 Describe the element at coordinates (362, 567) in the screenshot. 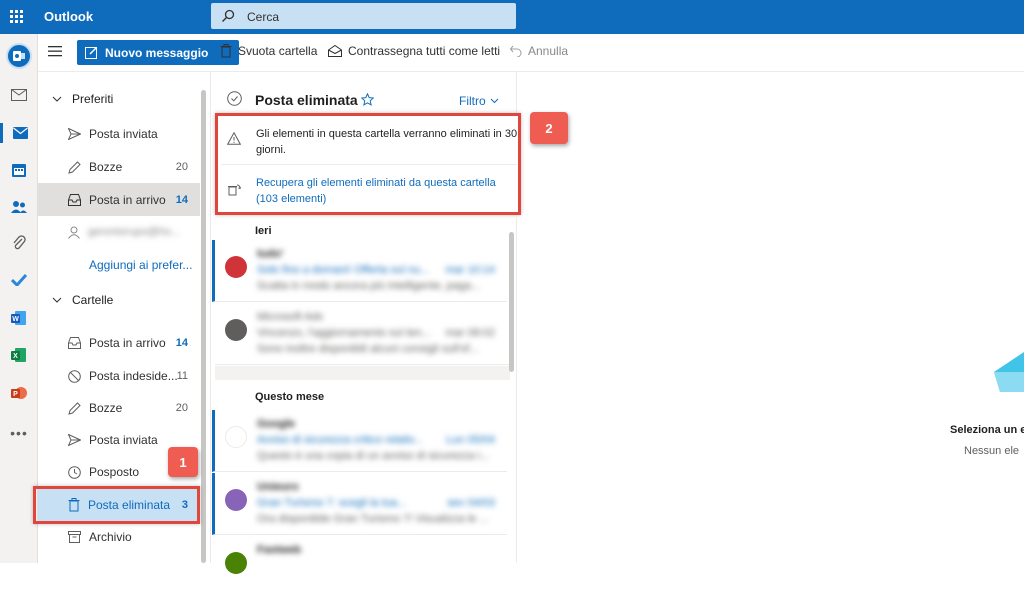

I see `message-item: Fastweb` at that location.